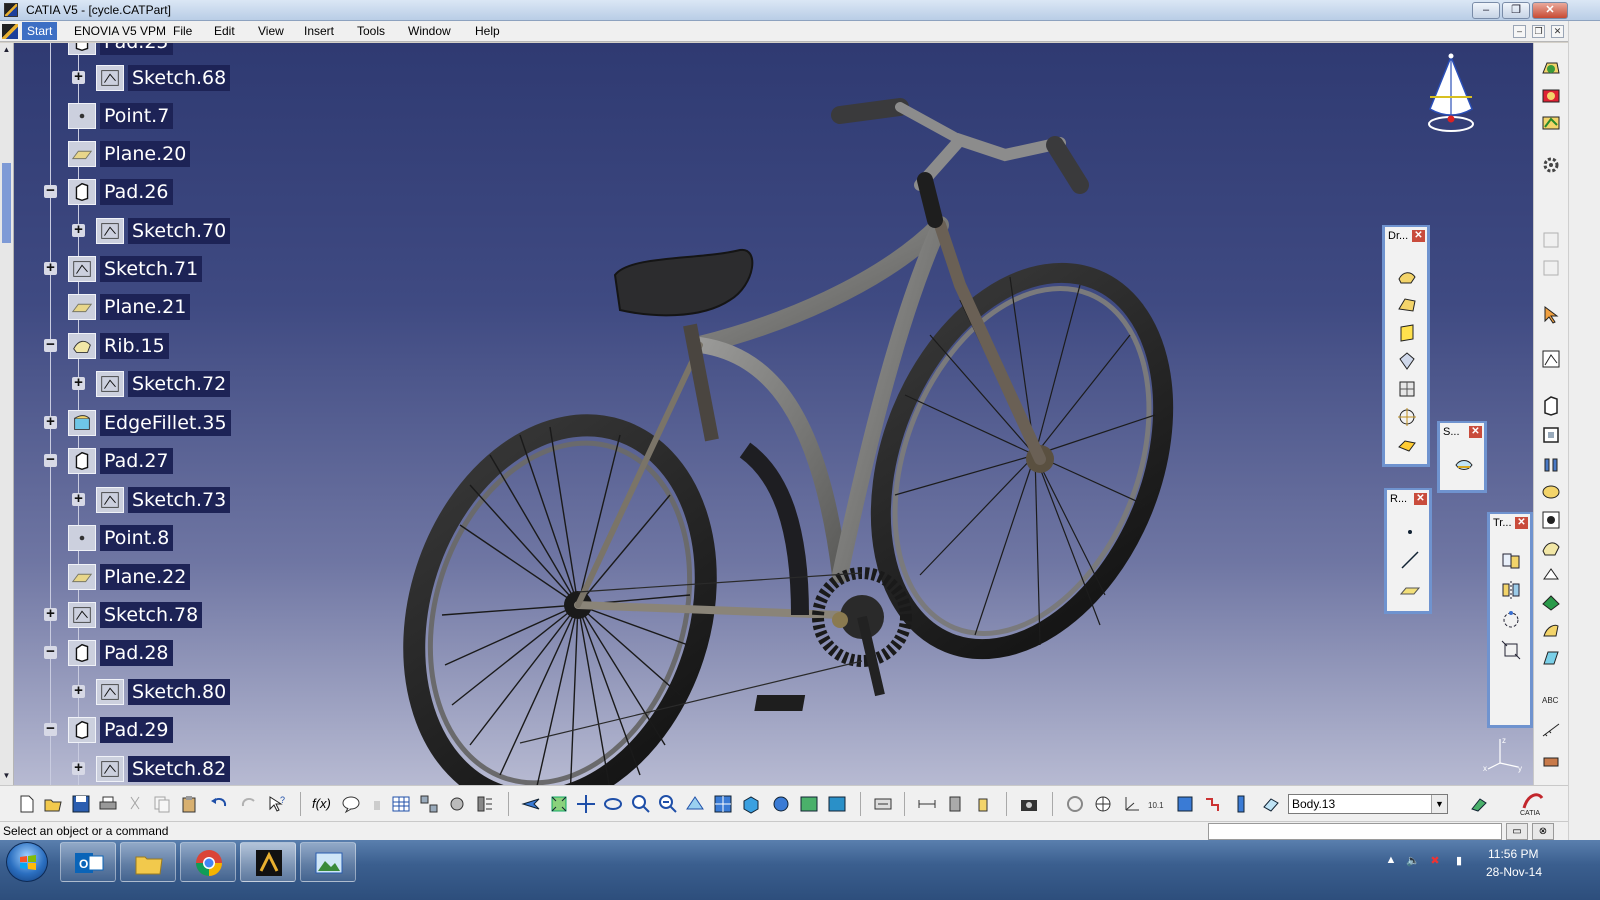 This screenshot has height=900, width=1600. I want to click on capture-camera-icon, so click(1029, 804).